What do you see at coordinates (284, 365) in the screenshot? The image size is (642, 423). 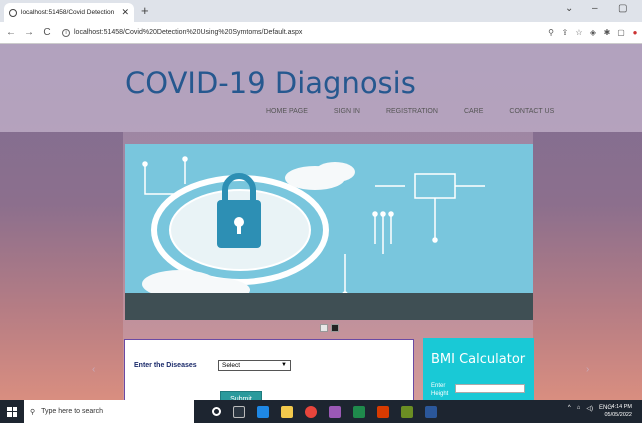 I see `chevron-down-icon: ▼` at bounding box center [284, 365].